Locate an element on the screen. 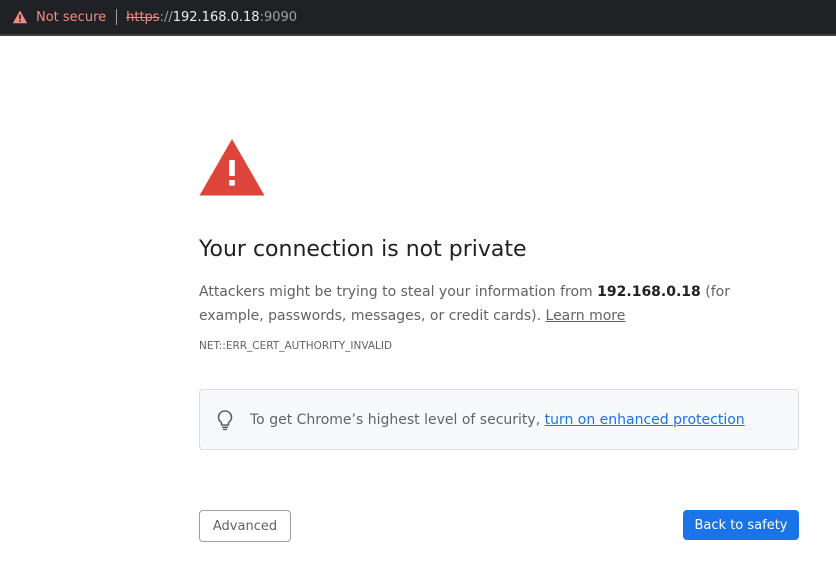 This screenshot has width=836, height=566. advanced-button: Advanced is located at coordinates (245, 526).